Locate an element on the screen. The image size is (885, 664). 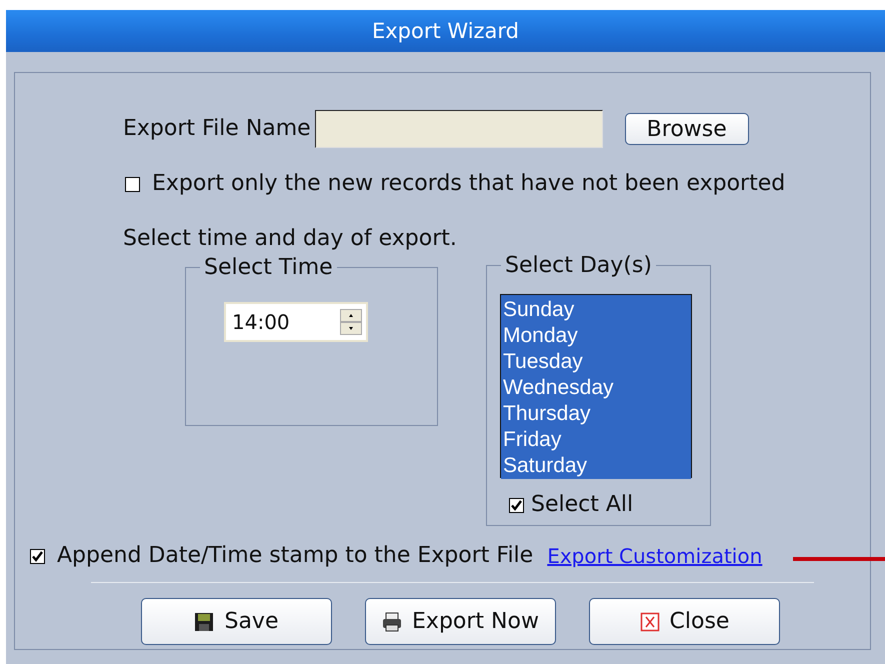
customization-link: Export Customization is located at coordinates (654, 556).